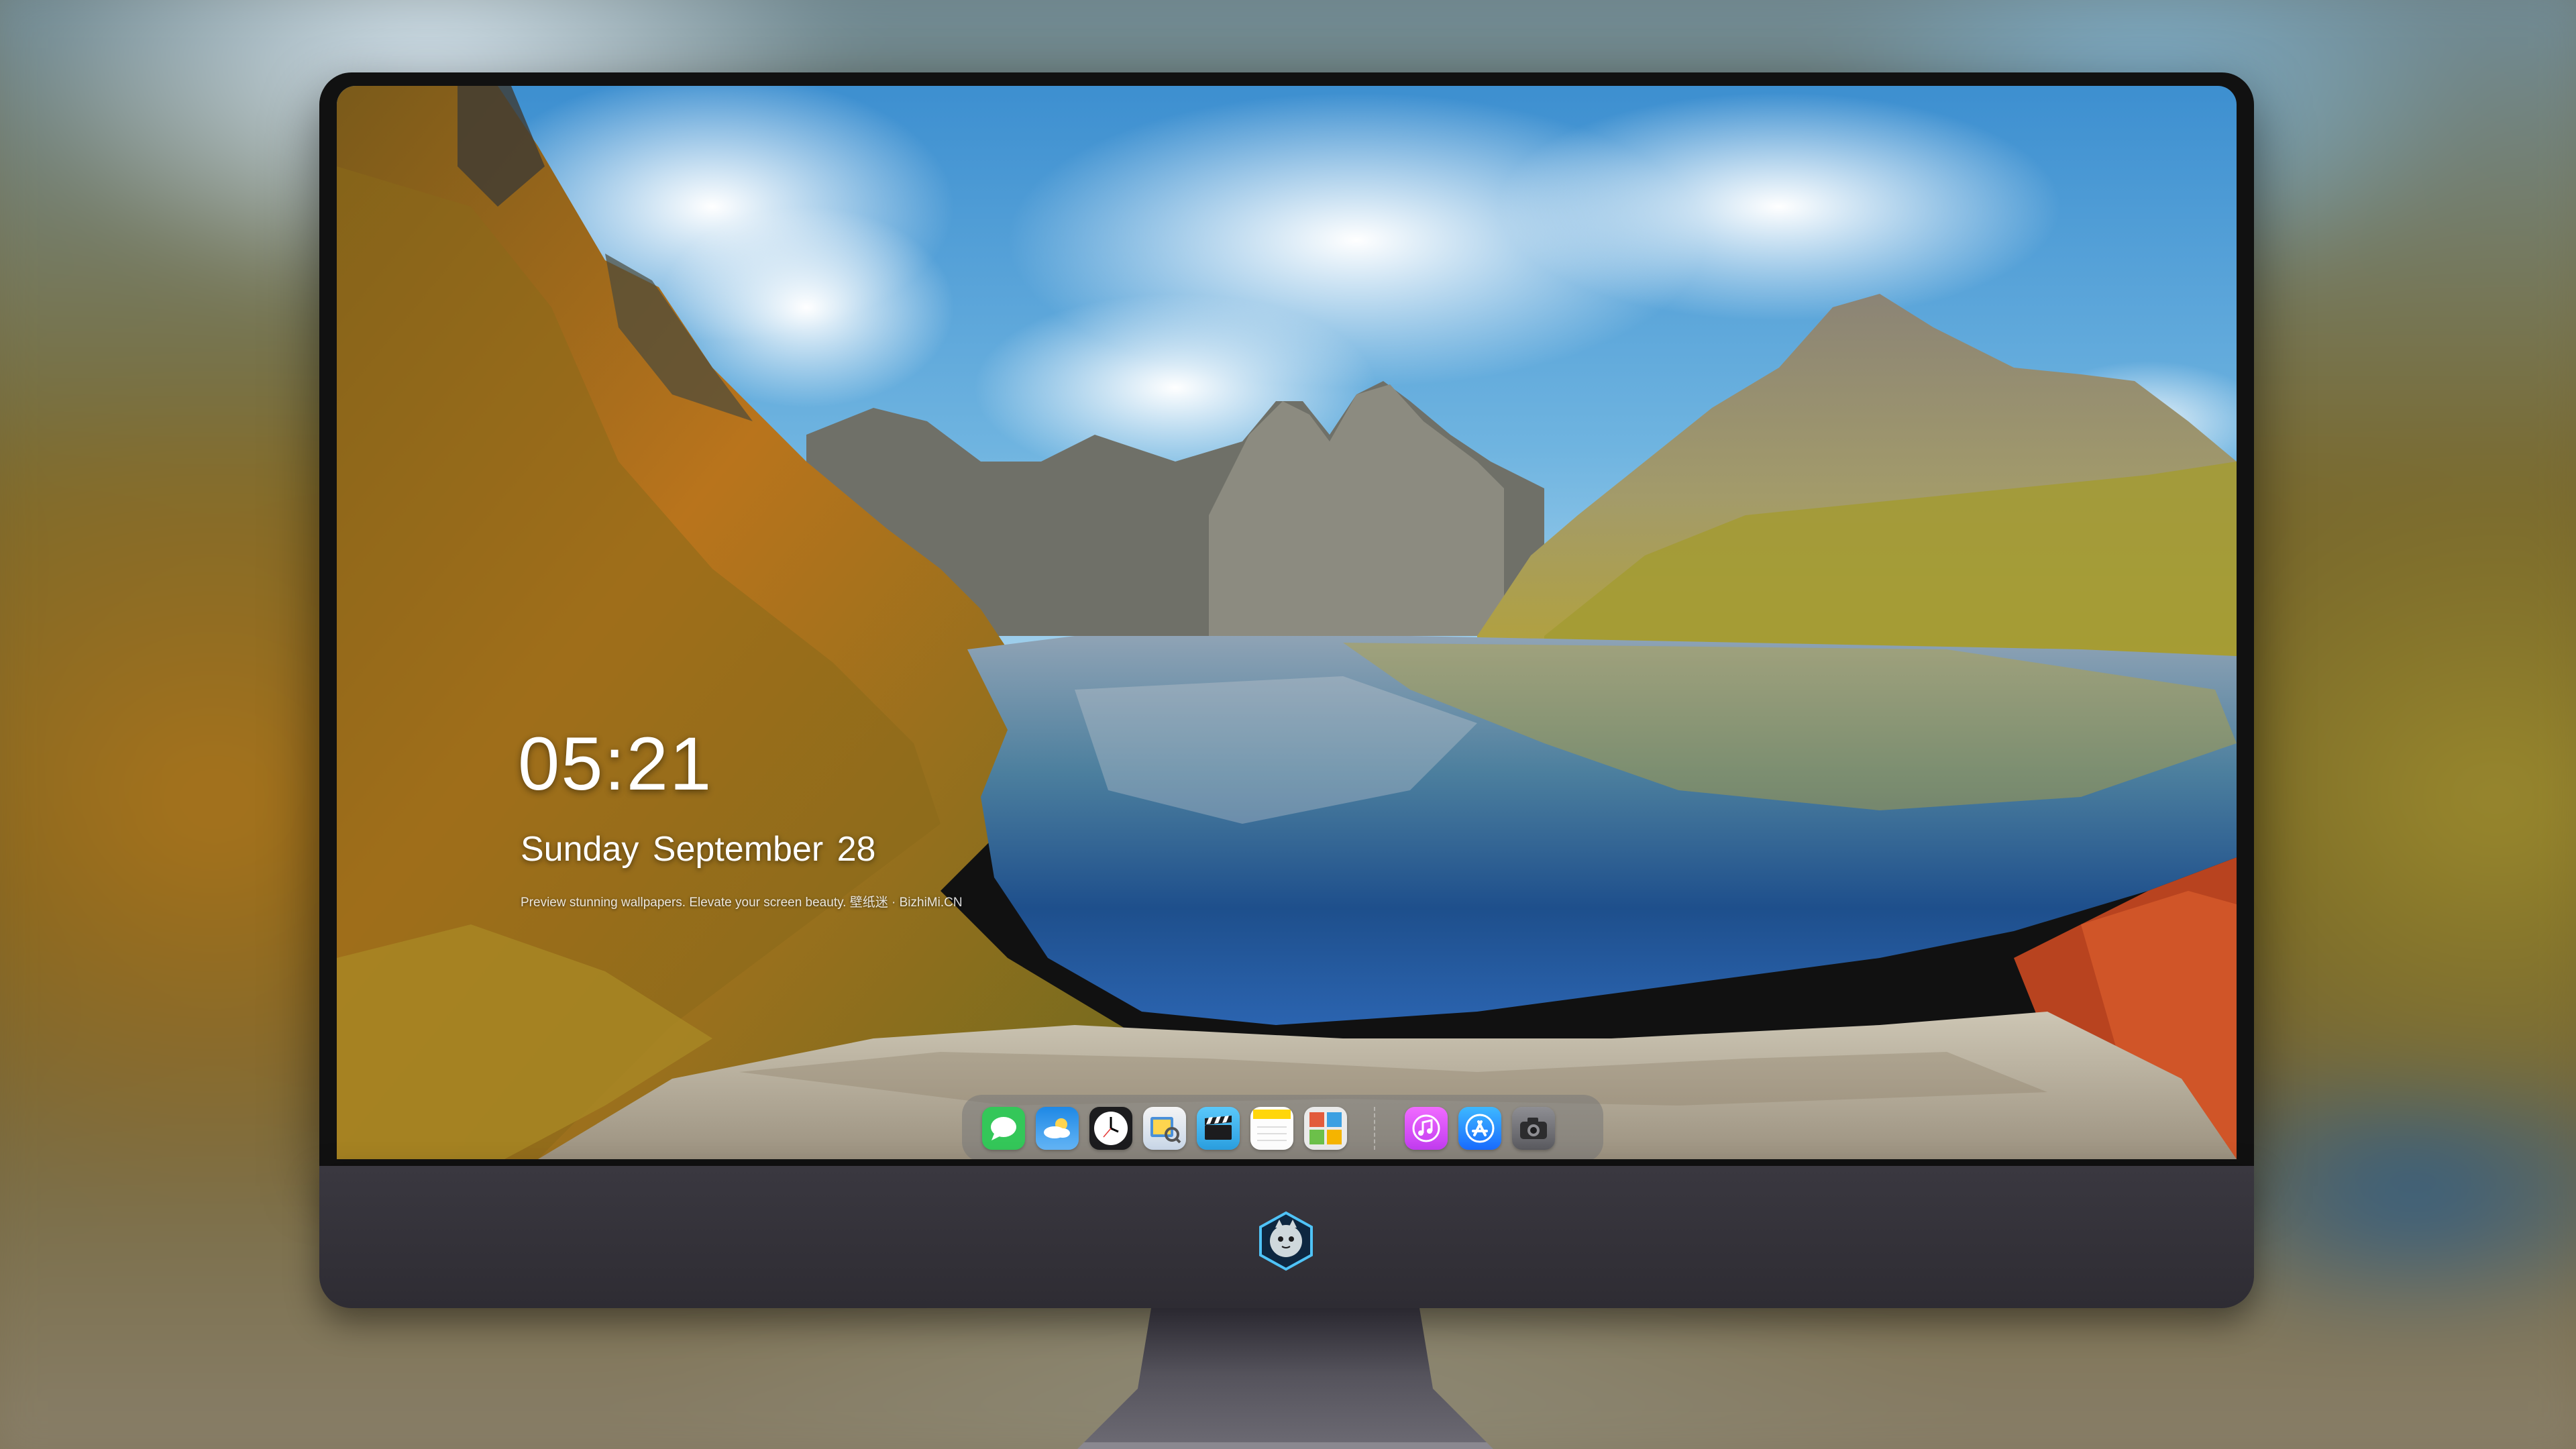 This screenshot has width=2576, height=1449. What do you see at coordinates (698, 849) in the screenshot?
I see `lock-screen-date: Sunday September 28` at bounding box center [698, 849].